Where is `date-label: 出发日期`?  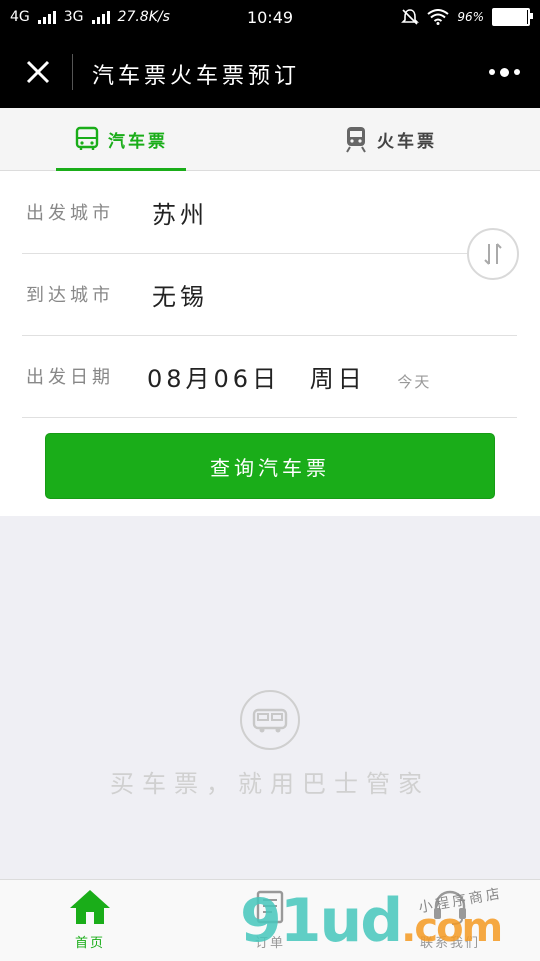 date-label: 出发日期 is located at coordinates (70, 377).